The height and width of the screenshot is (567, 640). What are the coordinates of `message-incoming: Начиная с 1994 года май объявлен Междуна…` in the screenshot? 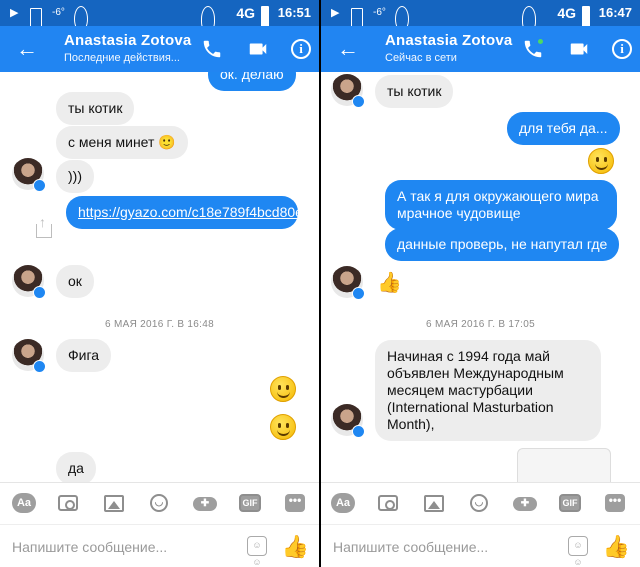 It's located at (488, 390).